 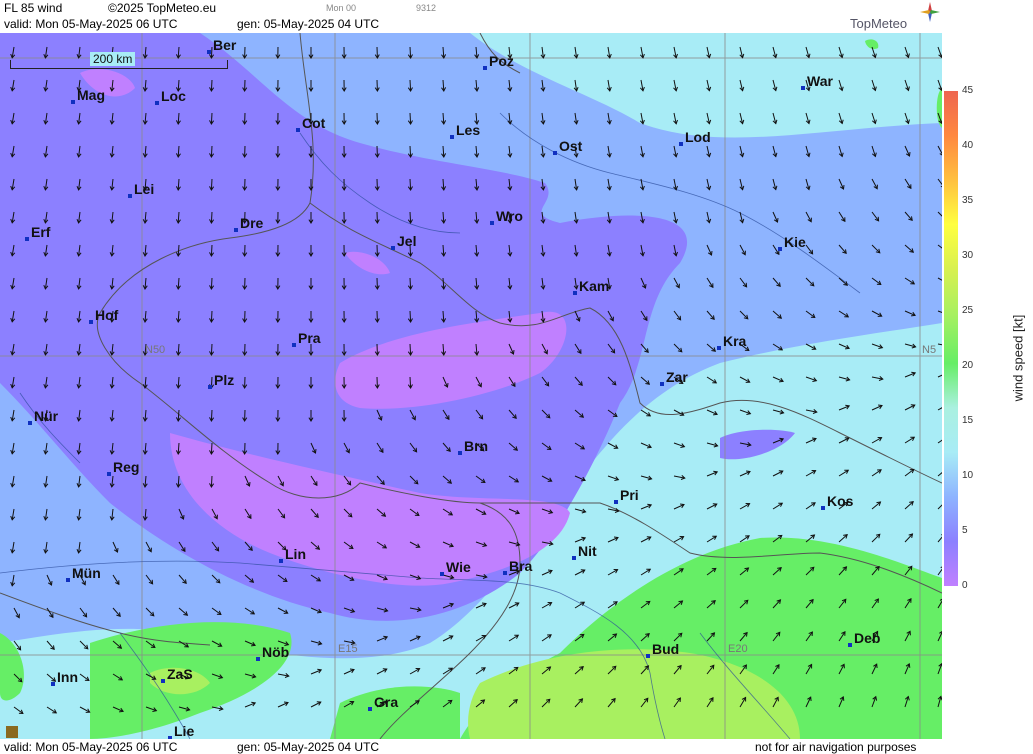 I want to click on legend-tick: 0, so click(x=965, y=585).